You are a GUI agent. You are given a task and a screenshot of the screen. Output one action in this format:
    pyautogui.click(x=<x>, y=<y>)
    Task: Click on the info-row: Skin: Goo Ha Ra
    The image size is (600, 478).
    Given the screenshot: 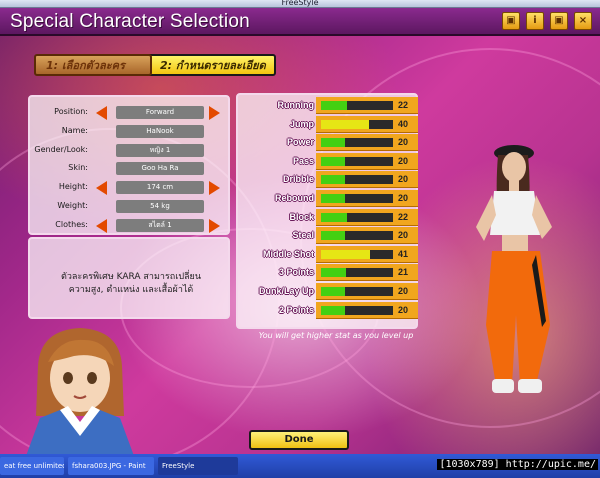 What is the action you would take?
    pyautogui.click(x=131, y=169)
    